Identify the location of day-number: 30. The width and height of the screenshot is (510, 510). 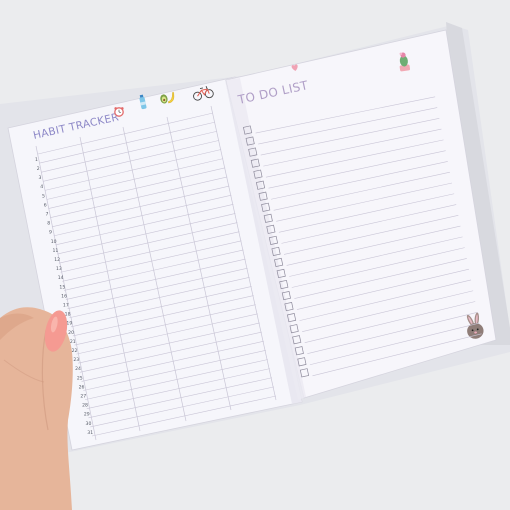
(89, 424).